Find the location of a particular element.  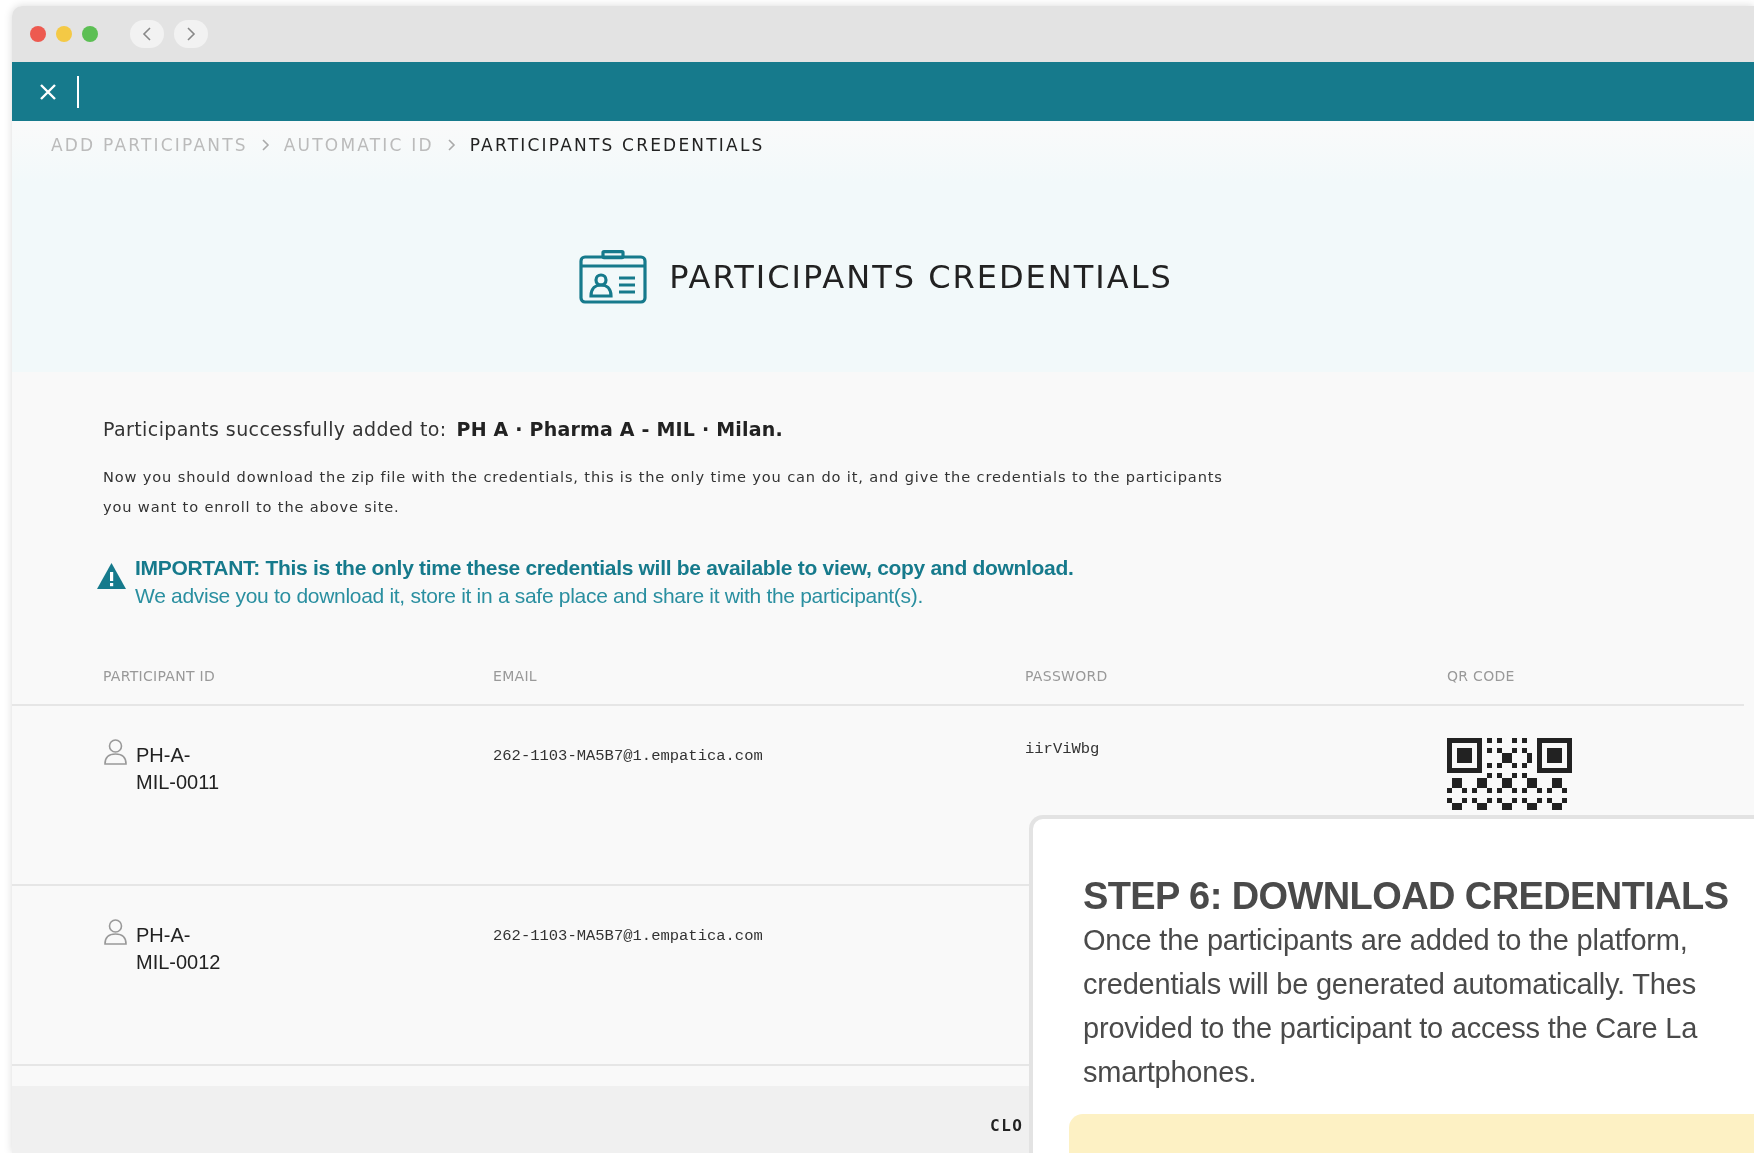

important-heading: IMPORTANT: This is the only time these credentials will be available to view, copy and download. is located at coordinates (604, 568).